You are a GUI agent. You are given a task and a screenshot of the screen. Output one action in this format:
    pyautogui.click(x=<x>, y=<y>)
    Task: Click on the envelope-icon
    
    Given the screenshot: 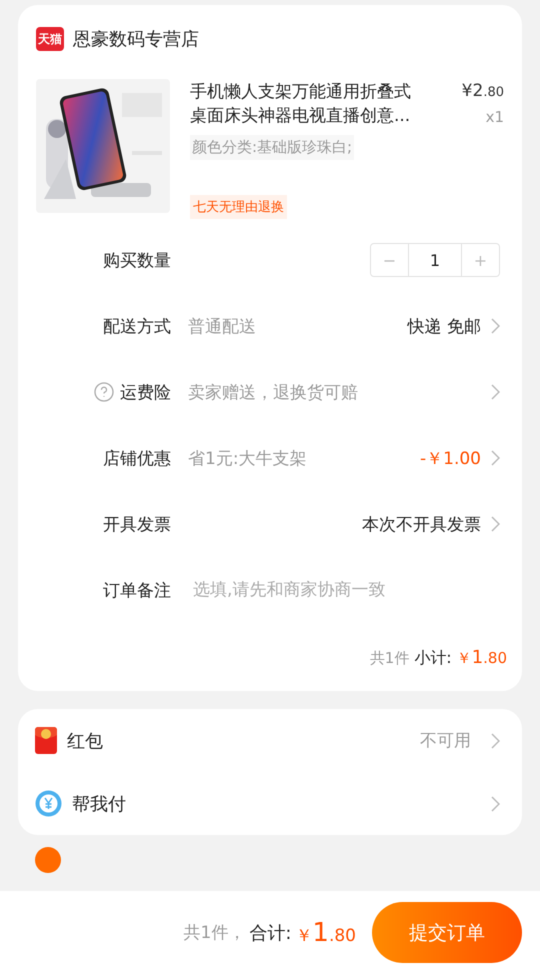 What is the action you would take?
    pyautogui.click(x=46, y=740)
    